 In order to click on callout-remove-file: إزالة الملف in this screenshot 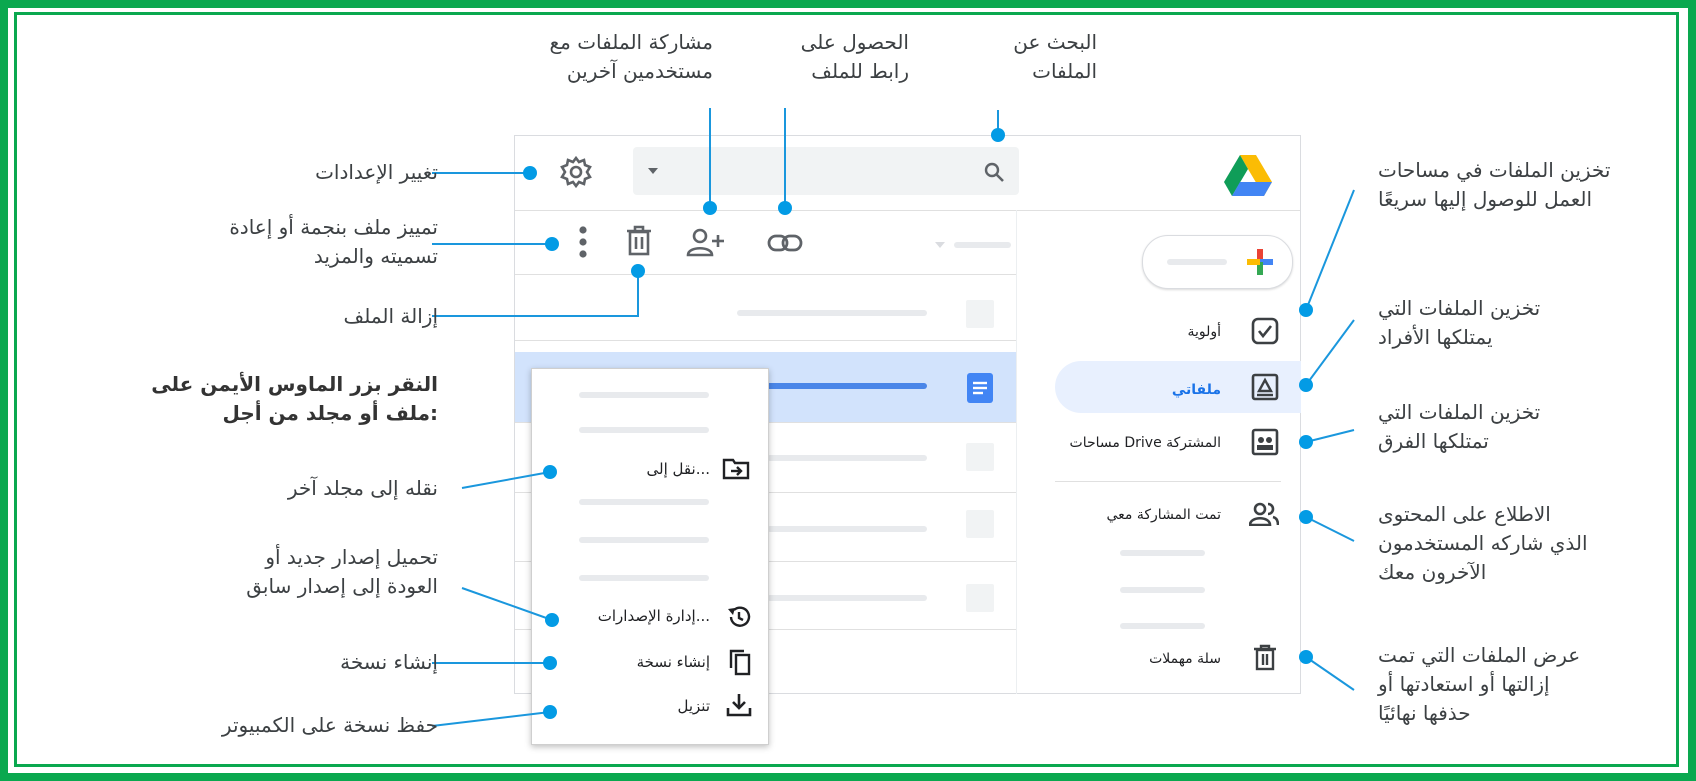, I will do `click(390, 316)`.